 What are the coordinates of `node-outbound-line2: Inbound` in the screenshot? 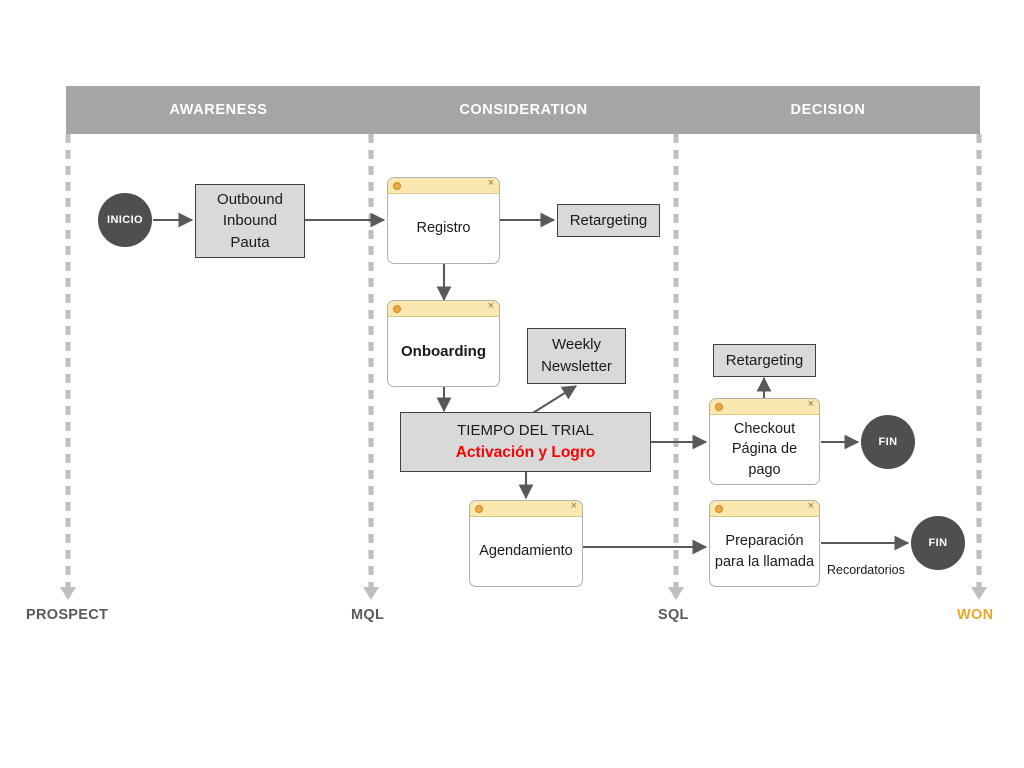 It's located at (250, 221).